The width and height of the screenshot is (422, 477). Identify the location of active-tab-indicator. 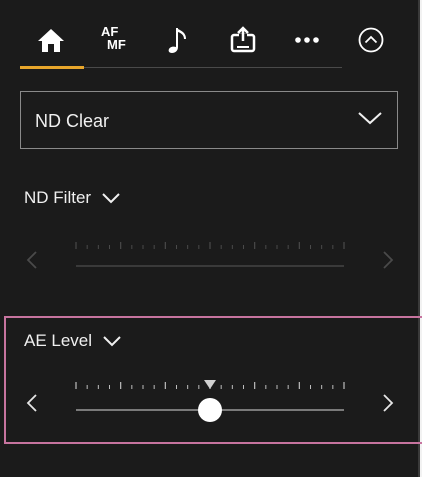
(52, 67).